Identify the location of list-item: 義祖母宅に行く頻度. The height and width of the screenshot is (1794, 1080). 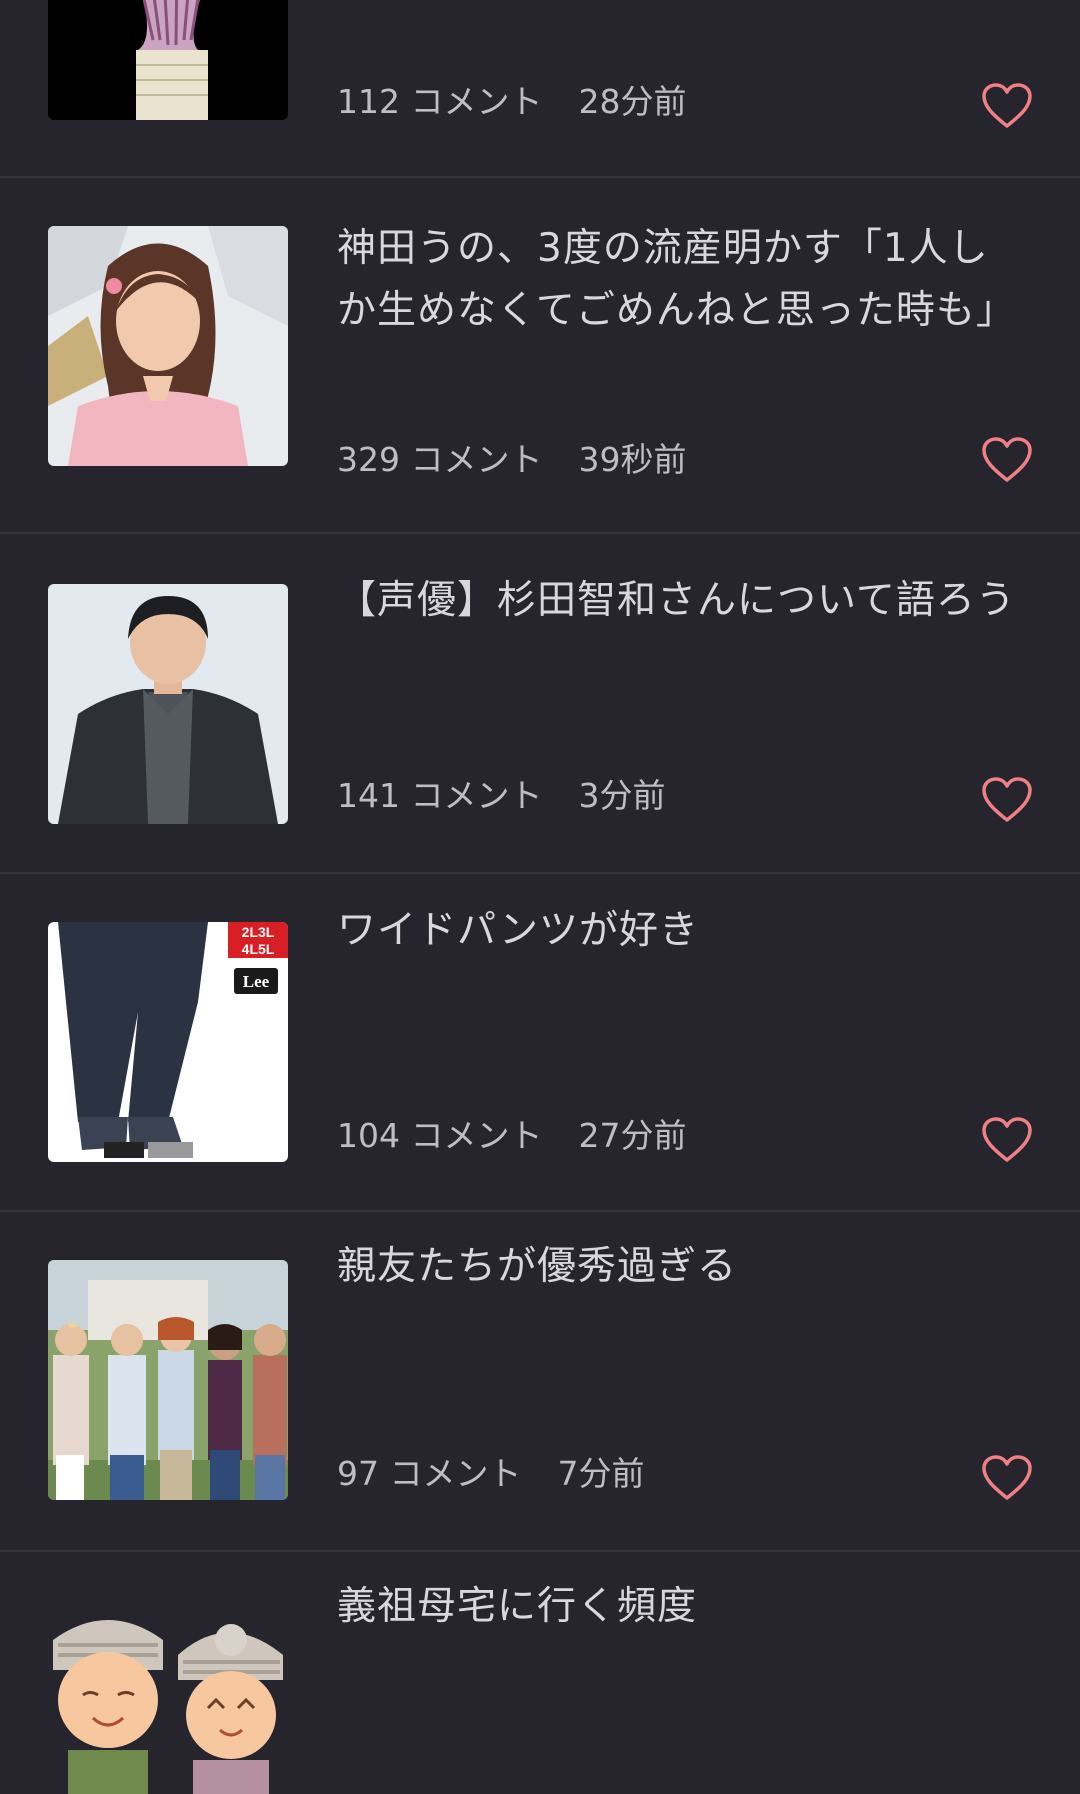
(540, 1673).